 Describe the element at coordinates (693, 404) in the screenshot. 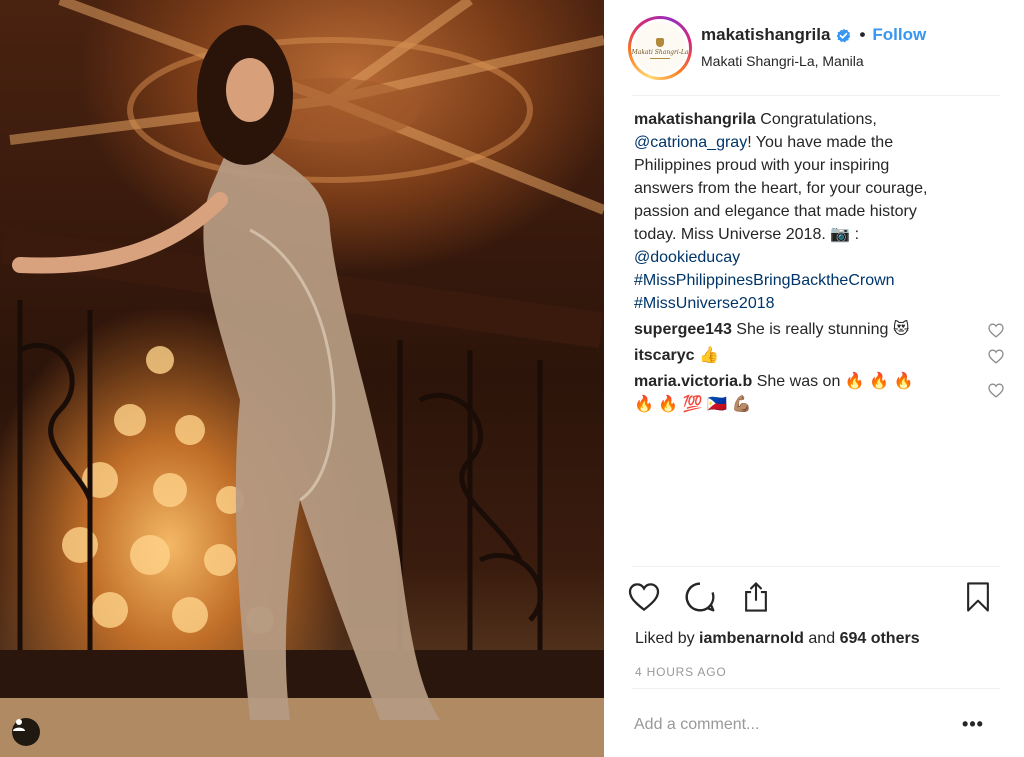

I see `comment-text: 🔥 🔥 💯 🇵🇭 💪🏽` at that location.